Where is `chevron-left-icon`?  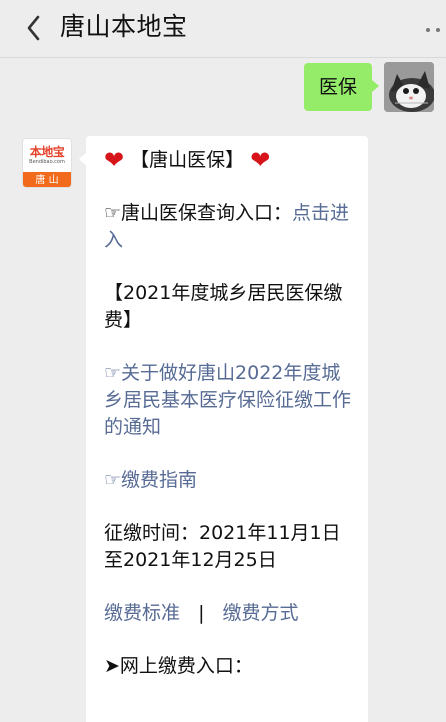
chevron-left-icon is located at coordinates (33, 28).